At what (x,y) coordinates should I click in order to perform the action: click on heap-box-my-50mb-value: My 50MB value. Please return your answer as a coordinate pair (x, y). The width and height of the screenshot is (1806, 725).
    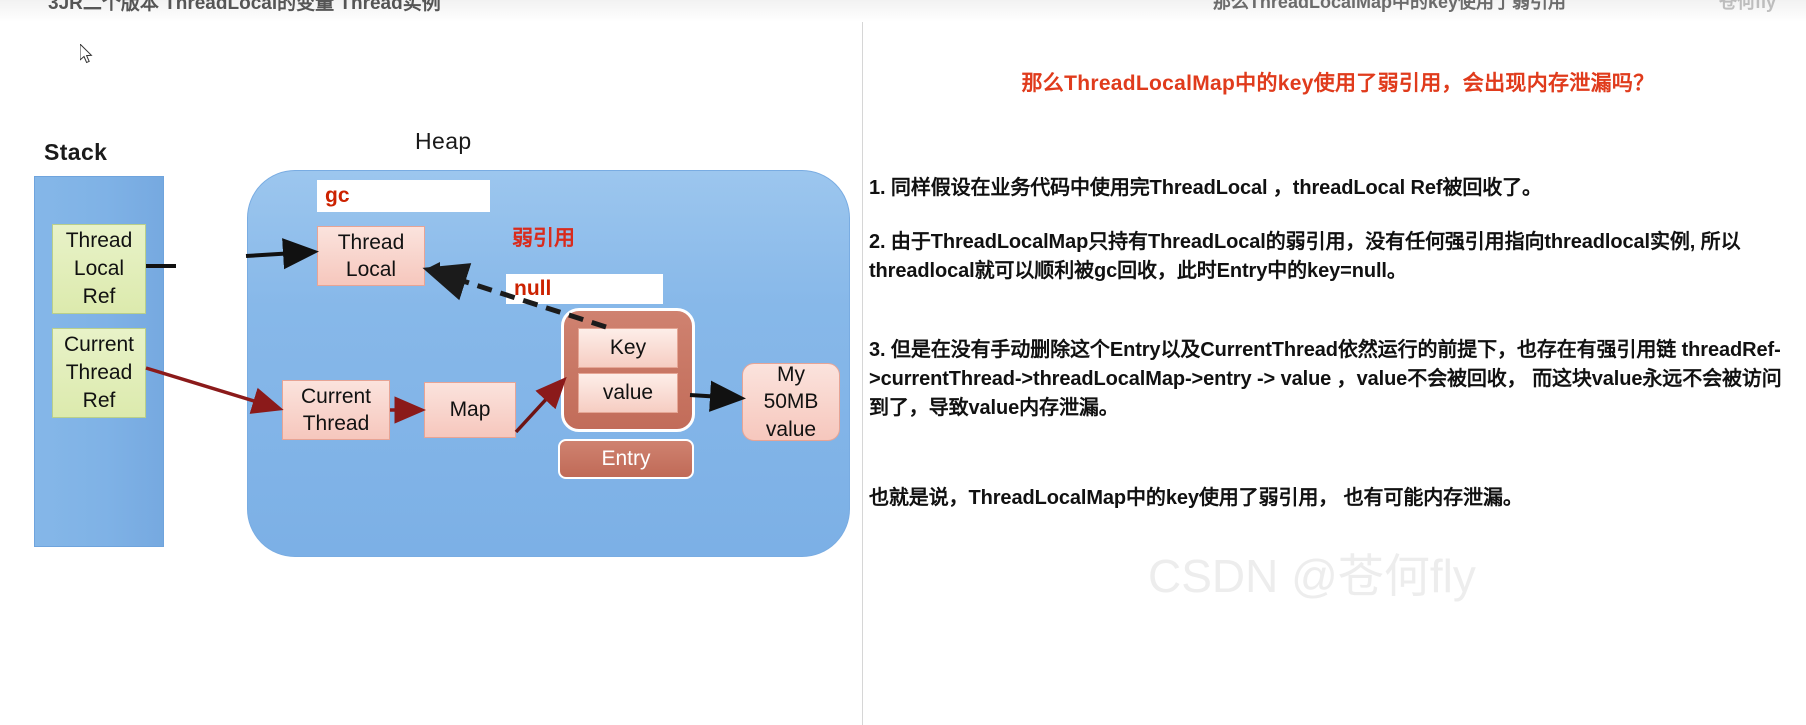
    Looking at the image, I should click on (791, 402).